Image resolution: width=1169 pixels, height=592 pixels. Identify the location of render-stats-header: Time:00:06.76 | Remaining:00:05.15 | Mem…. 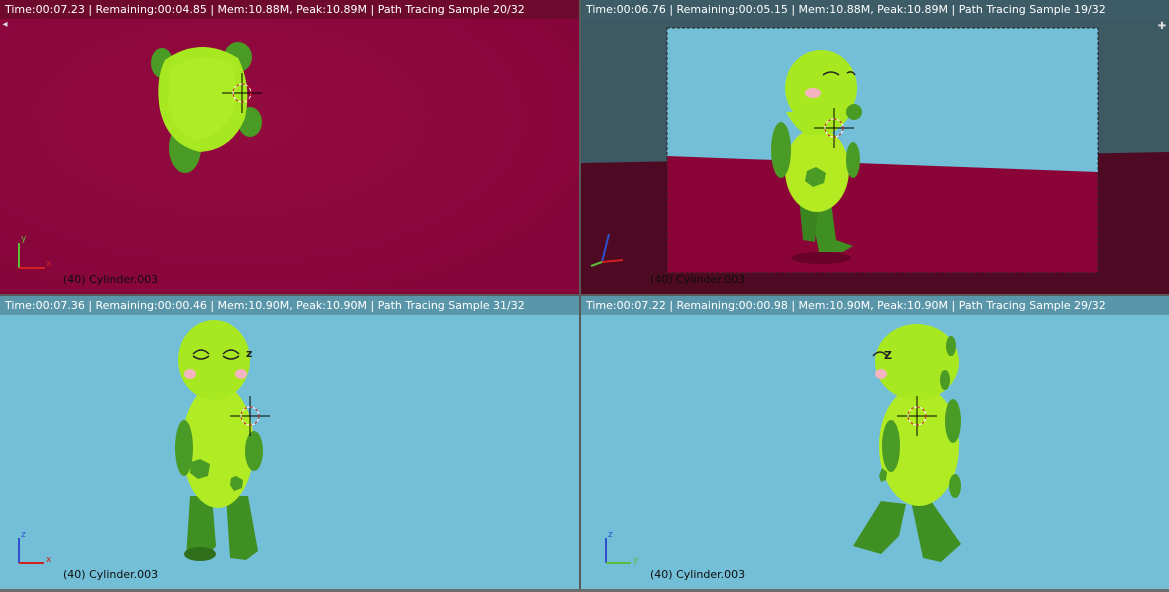
(875, 9).